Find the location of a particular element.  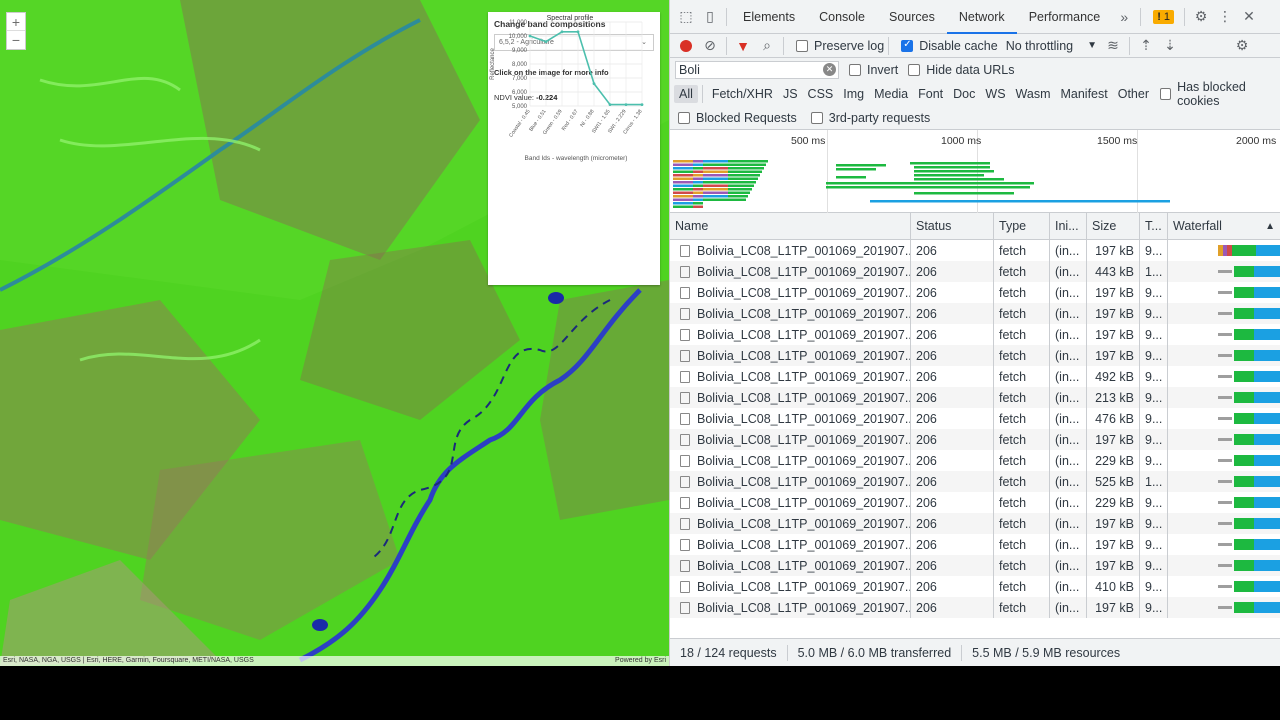

type-doc: Doc is located at coordinates (964, 94).